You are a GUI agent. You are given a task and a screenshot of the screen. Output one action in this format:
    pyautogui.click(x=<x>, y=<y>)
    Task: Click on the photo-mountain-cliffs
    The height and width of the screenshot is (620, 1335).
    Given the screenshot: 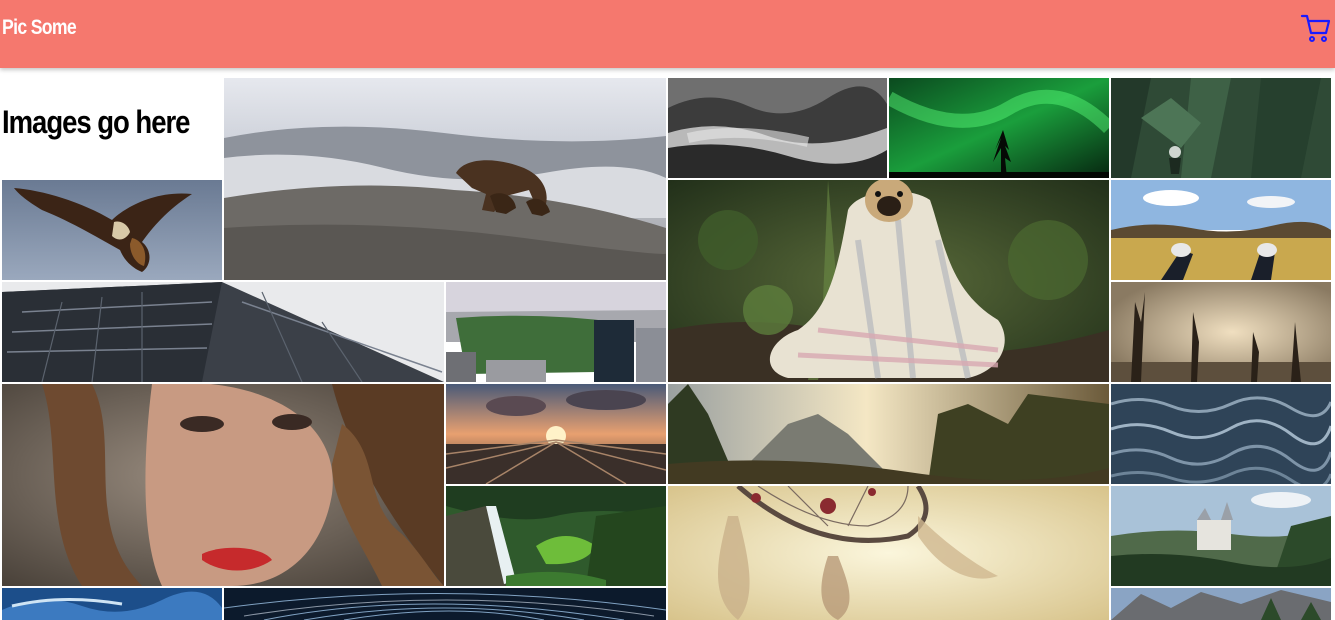 What is the action you would take?
    pyautogui.click(x=1221, y=604)
    